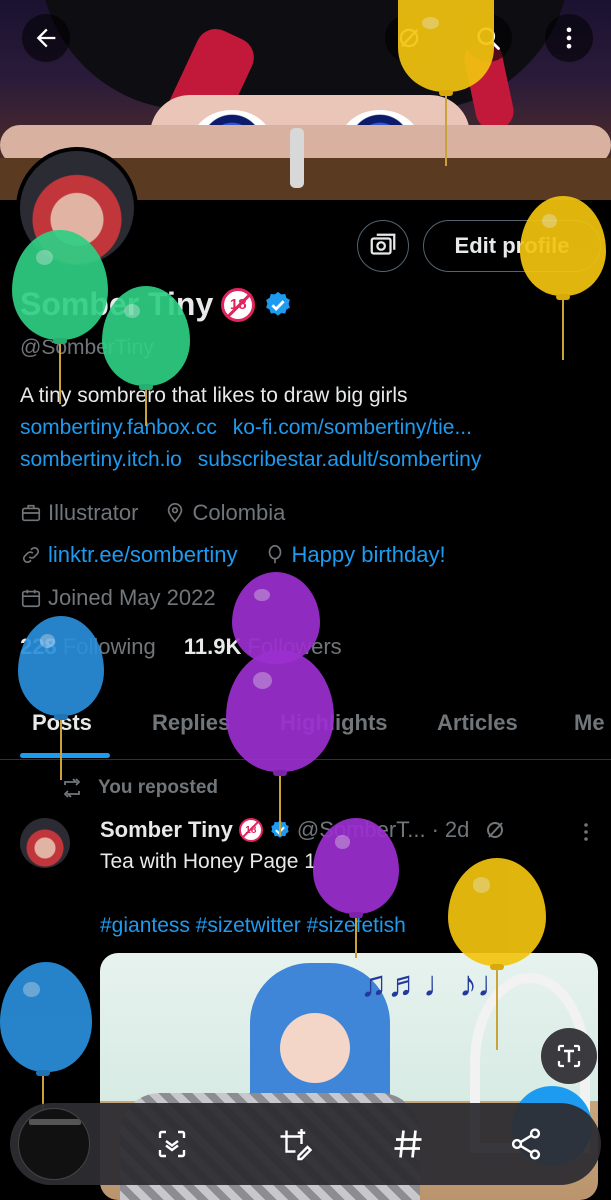  I want to click on bio-link: sombertiny.fanbox.cc, so click(118, 427).